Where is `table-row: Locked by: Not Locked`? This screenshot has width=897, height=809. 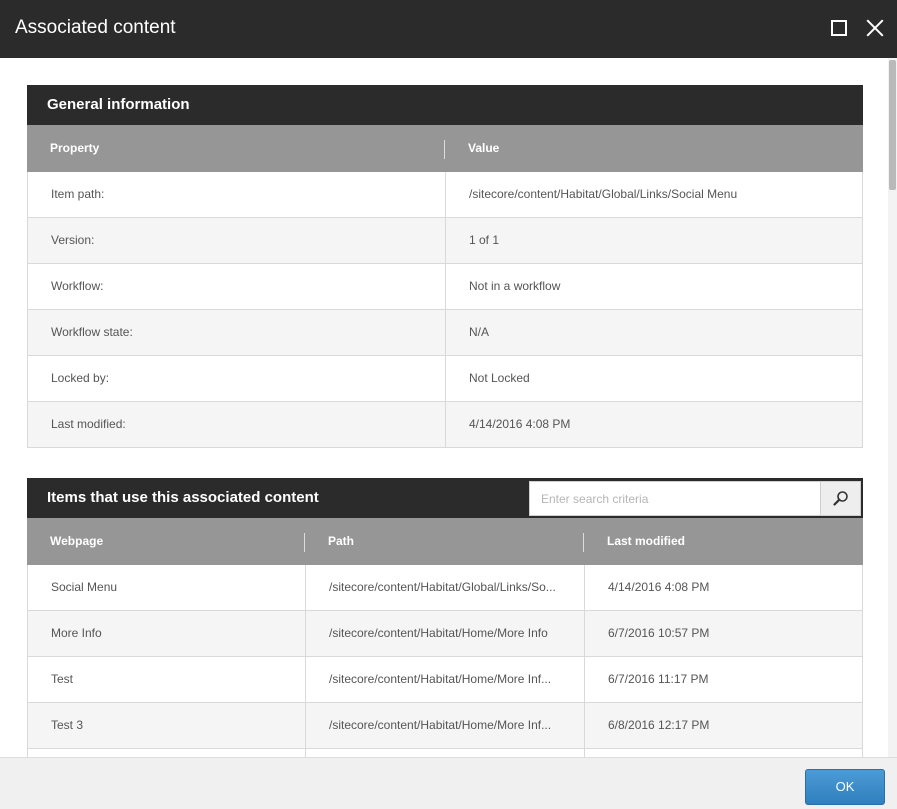
table-row: Locked by: Not Locked is located at coordinates (445, 379).